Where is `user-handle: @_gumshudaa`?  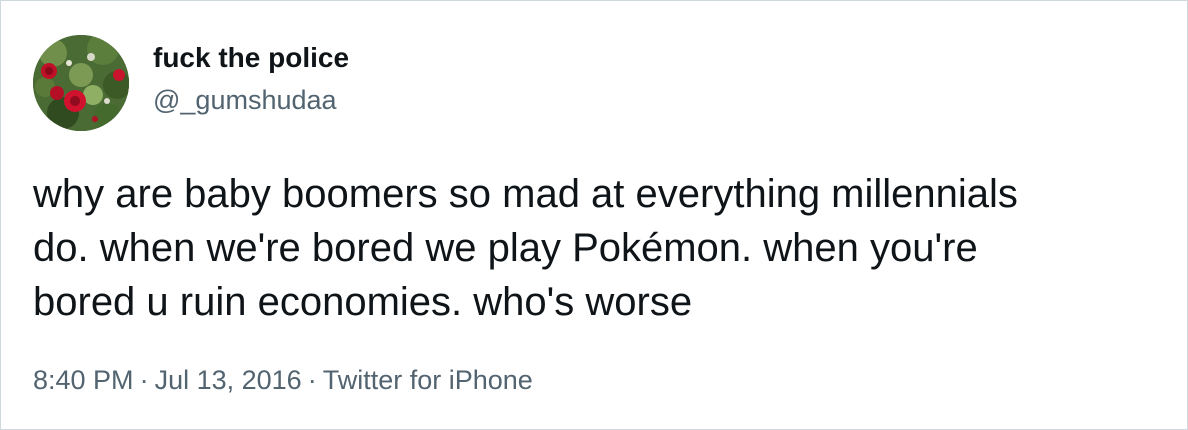 user-handle: @_gumshudaa is located at coordinates (245, 100).